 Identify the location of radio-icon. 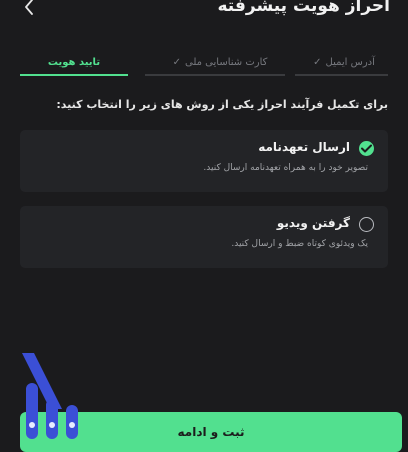
(366, 224).